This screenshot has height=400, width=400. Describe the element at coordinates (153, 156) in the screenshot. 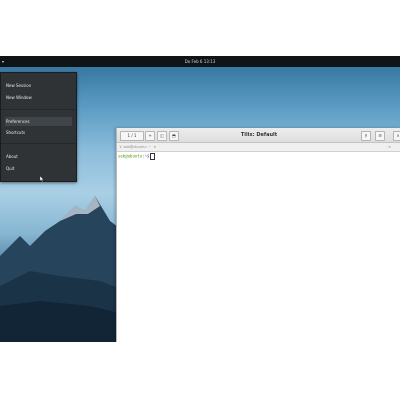

I see `text-cursor` at that location.